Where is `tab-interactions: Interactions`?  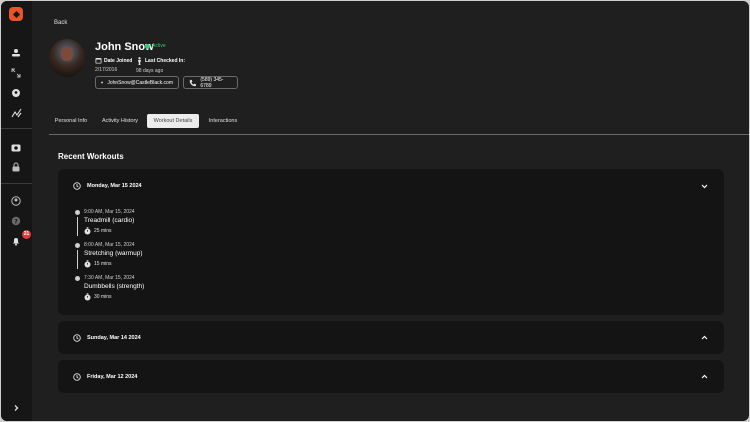 tab-interactions: Interactions is located at coordinates (223, 121).